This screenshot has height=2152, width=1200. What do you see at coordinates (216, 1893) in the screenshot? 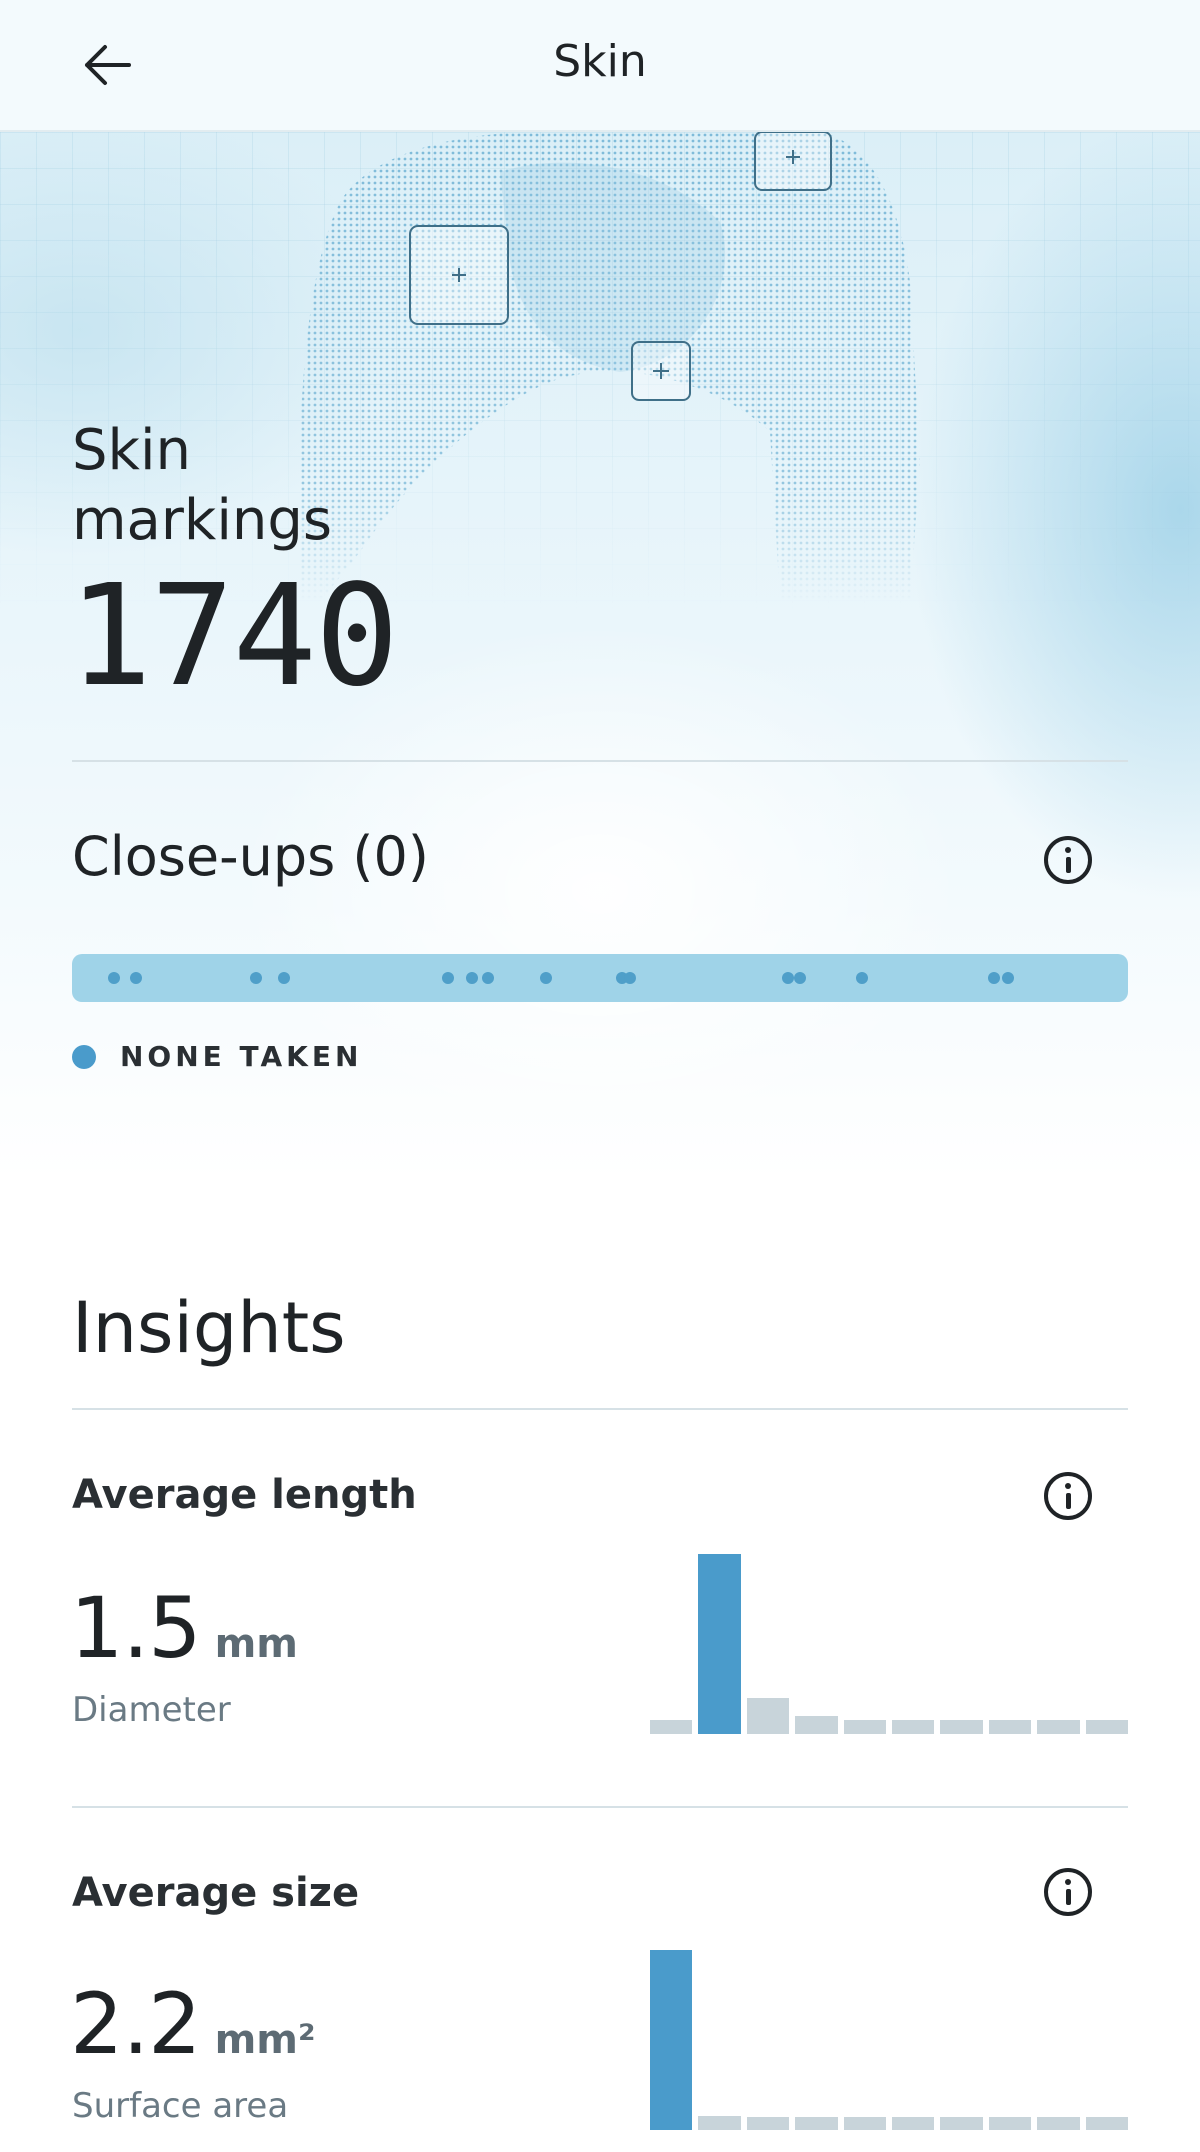
I see `average-size-title: Average size` at bounding box center [216, 1893].